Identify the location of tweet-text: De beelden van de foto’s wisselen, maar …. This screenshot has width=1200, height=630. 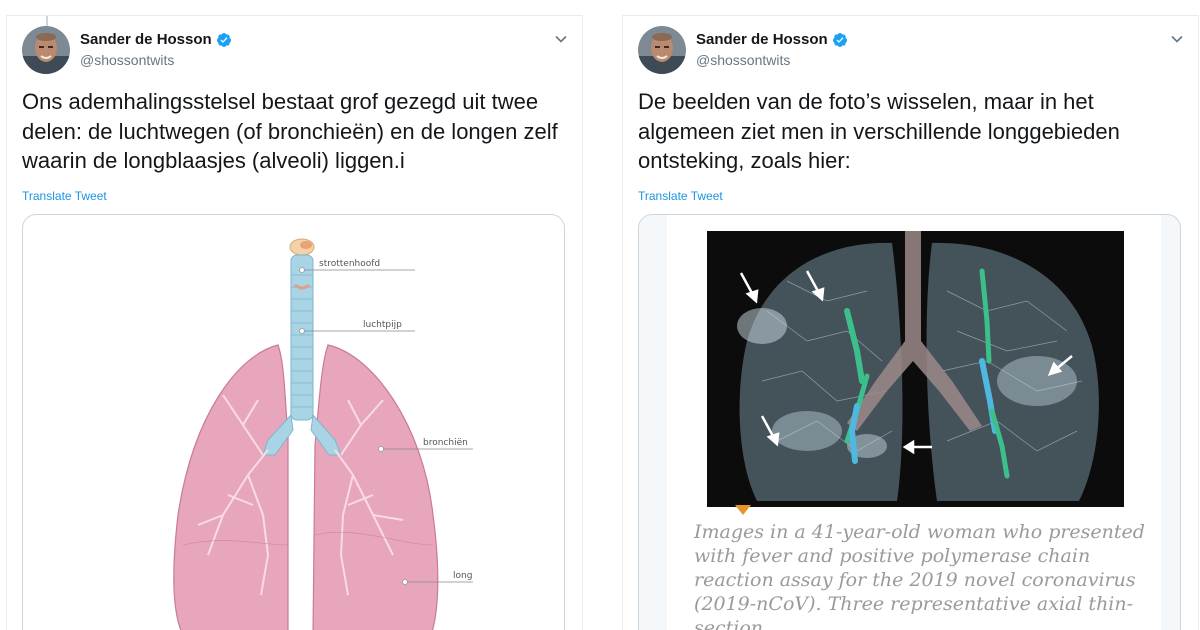
(879, 131).